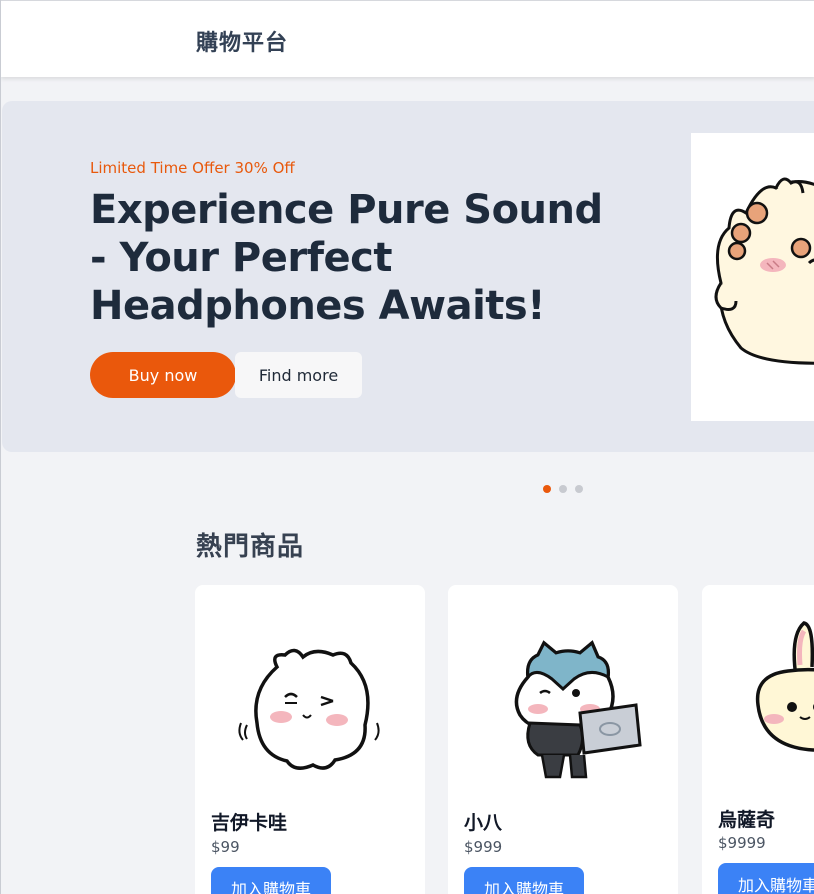 The height and width of the screenshot is (894, 814). I want to click on buy-now-button: Buy now, so click(163, 375).